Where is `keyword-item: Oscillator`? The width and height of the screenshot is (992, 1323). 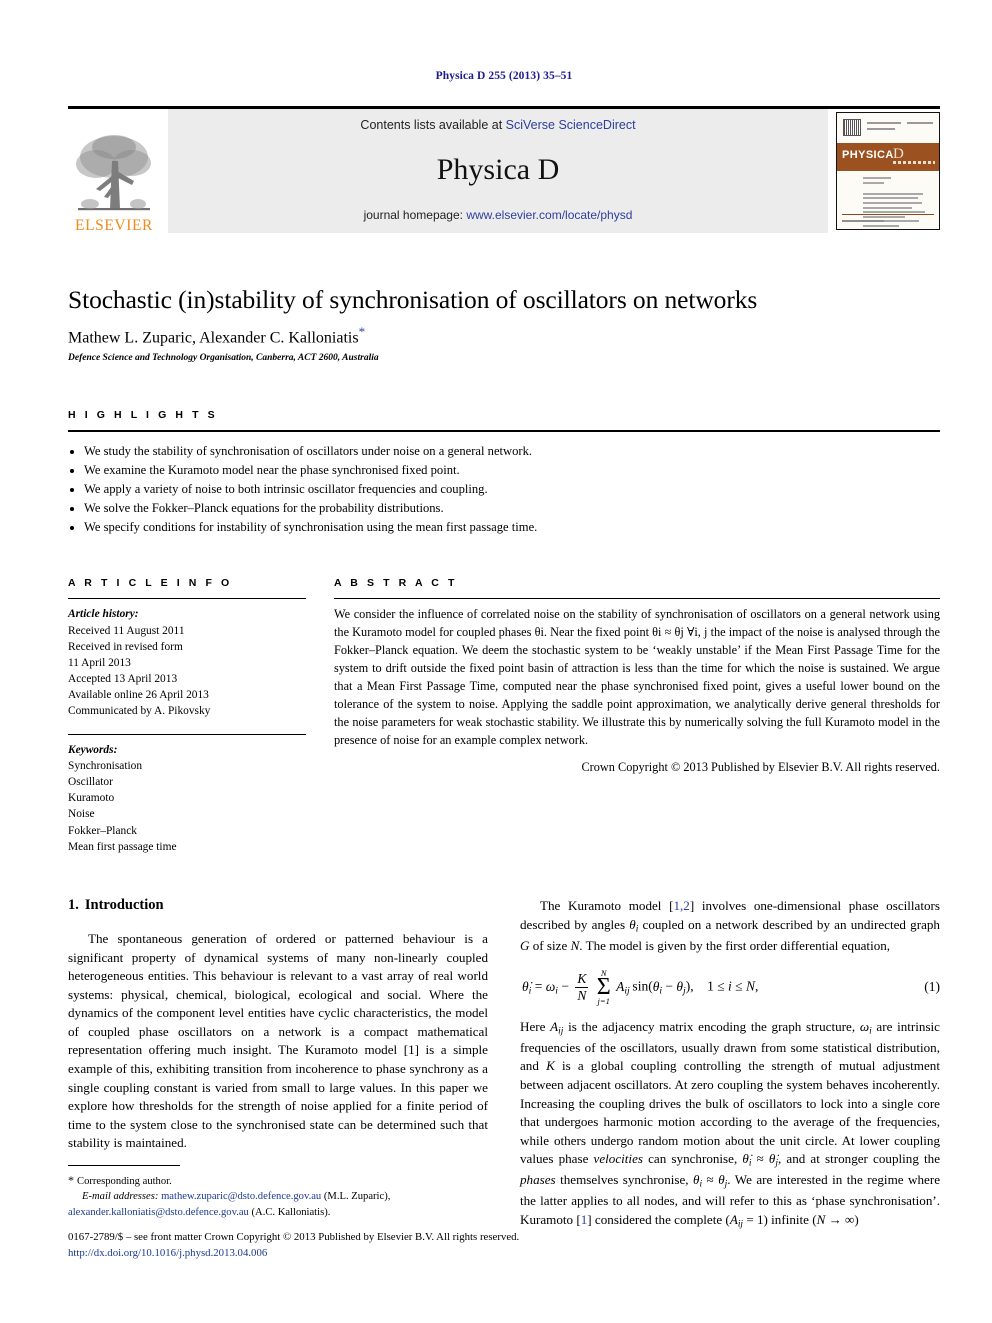 keyword-item: Oscillator is located at coordinates (90, 782).